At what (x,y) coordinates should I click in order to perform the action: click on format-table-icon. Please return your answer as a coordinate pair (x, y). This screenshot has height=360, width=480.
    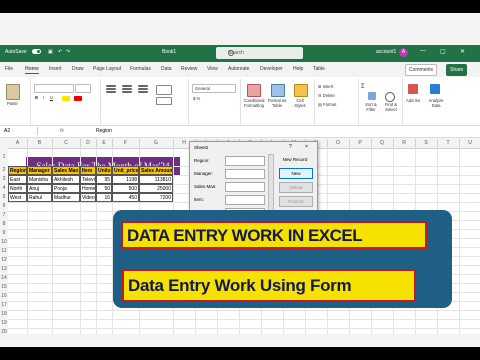
    Looking at the image, I should click on (278, 90).